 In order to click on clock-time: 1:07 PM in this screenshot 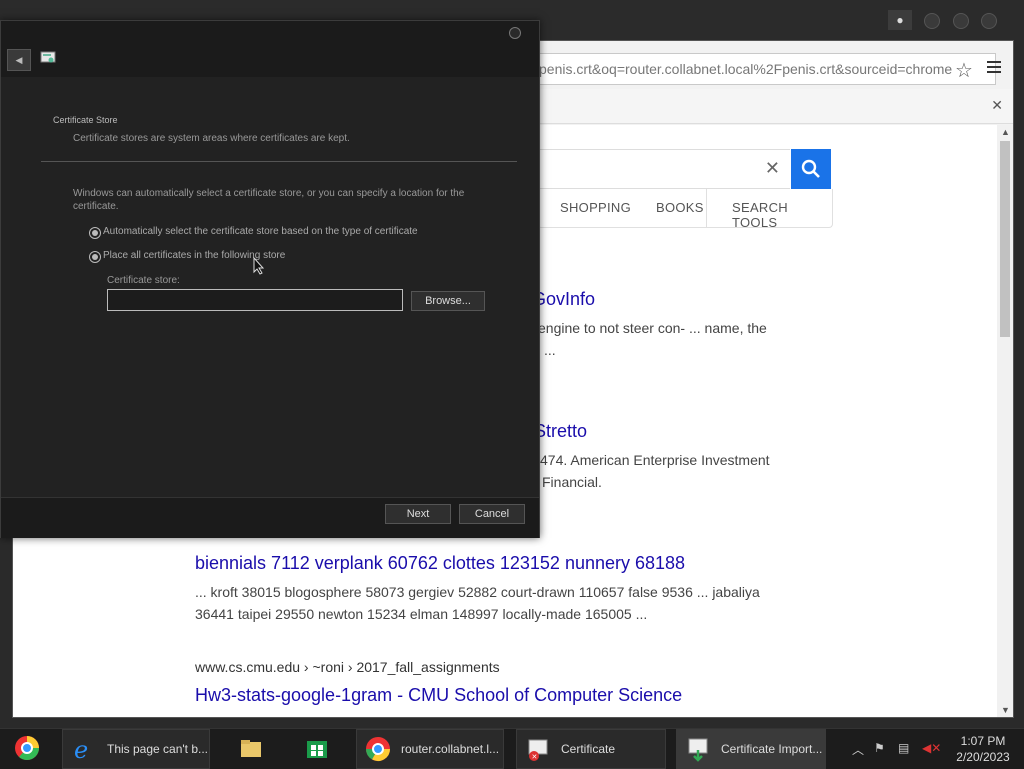, I will do `click(983, 741)`.